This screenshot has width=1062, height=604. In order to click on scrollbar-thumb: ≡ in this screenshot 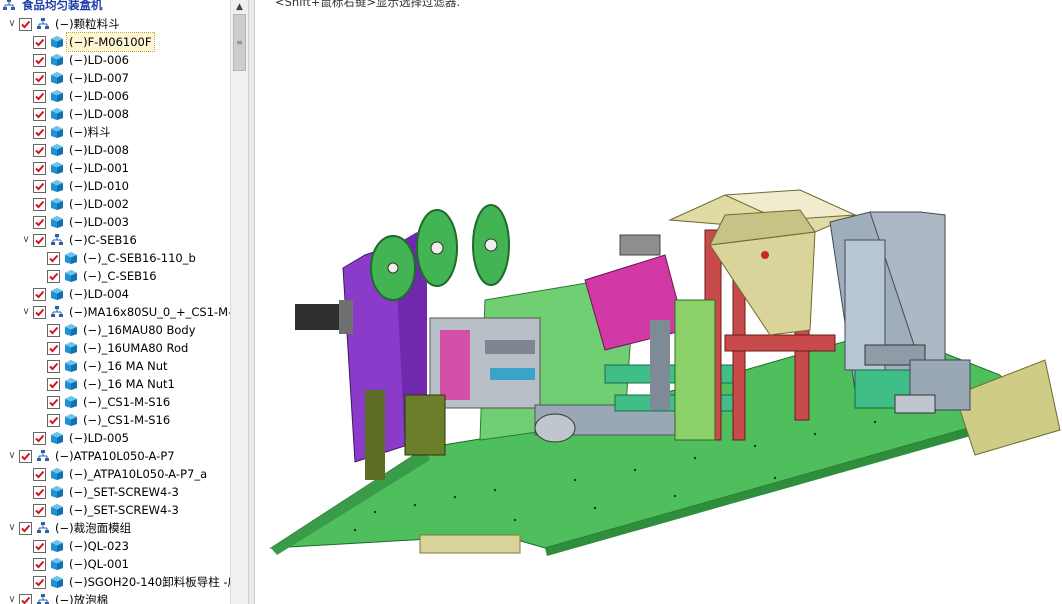, I will do `click(239, 42)`.